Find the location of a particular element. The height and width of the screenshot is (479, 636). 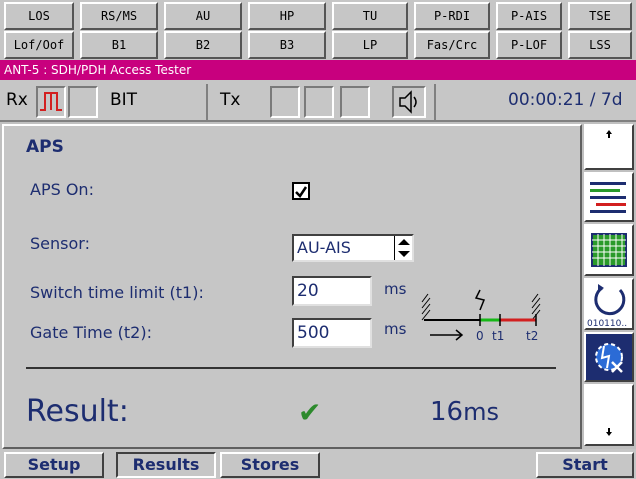

scroll-up-button is located at coordinates (609, 147).